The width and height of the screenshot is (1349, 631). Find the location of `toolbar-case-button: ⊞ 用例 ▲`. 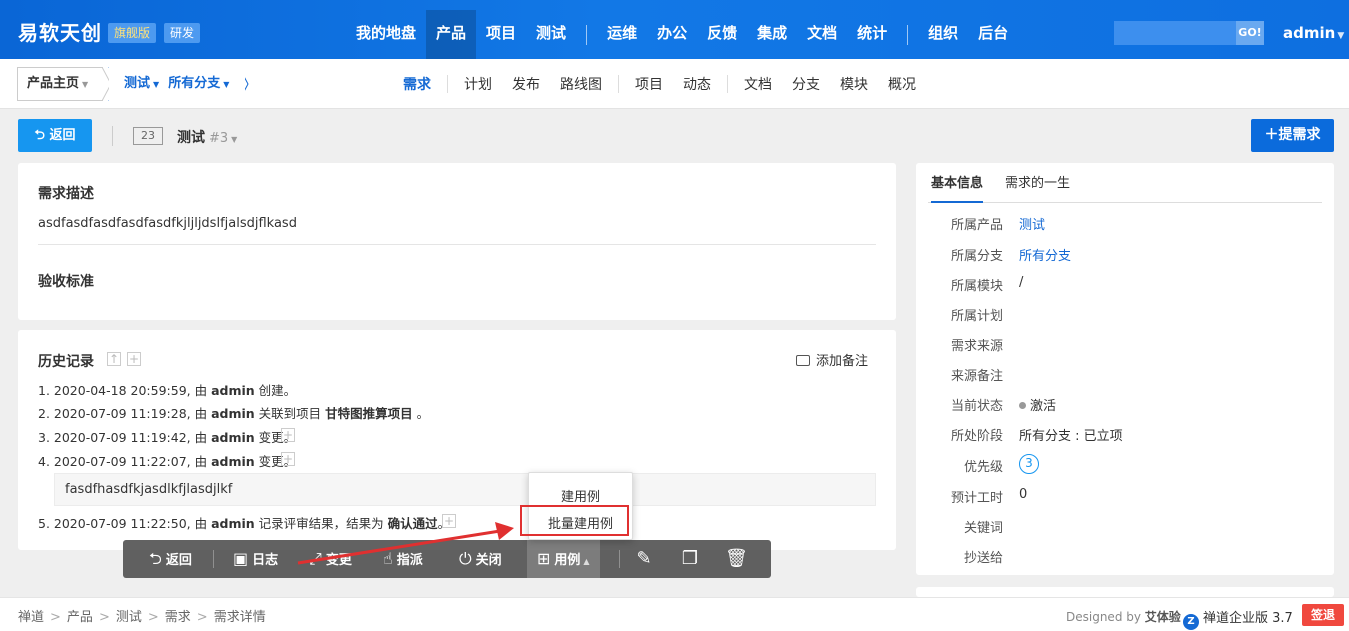

toolbar-case-button: ⊞ 用例 ▲ is located at coordinates (563, 559).